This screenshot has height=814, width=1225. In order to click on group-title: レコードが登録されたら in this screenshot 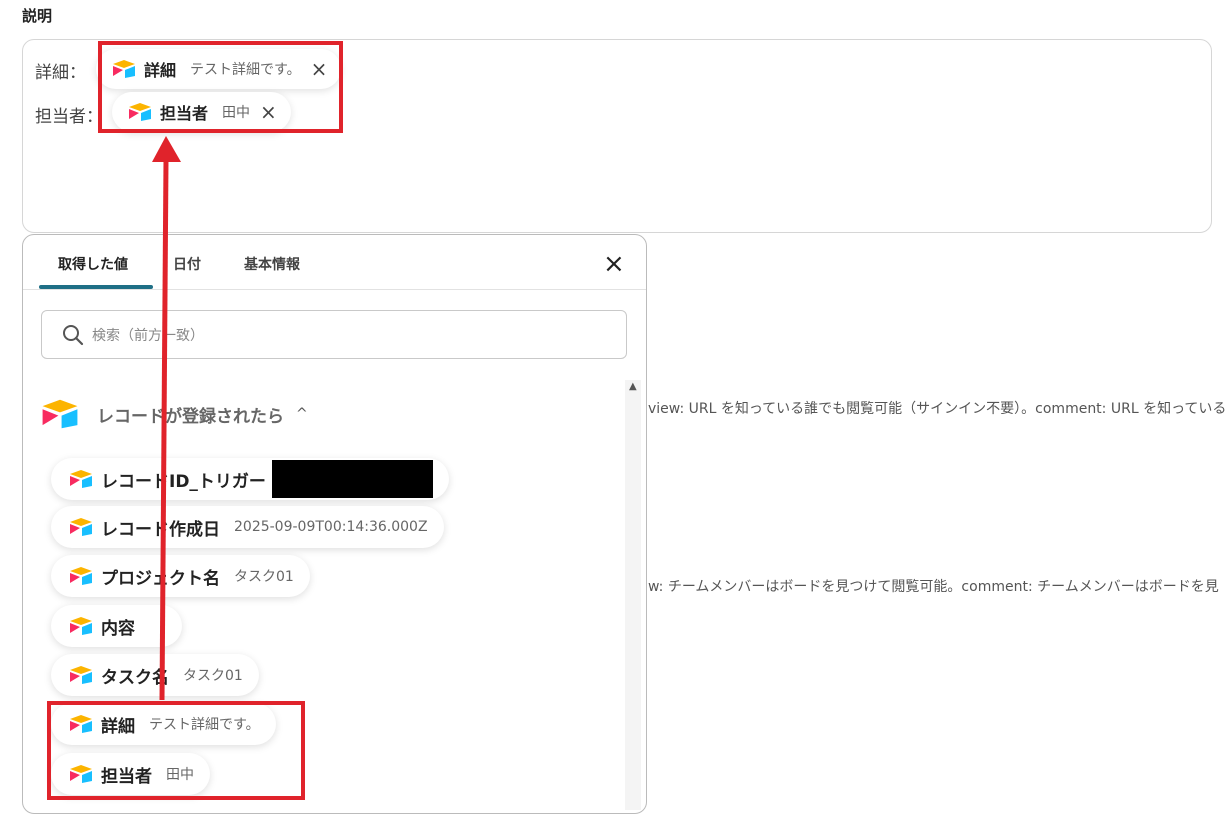, I will do `click(190, 416)`.